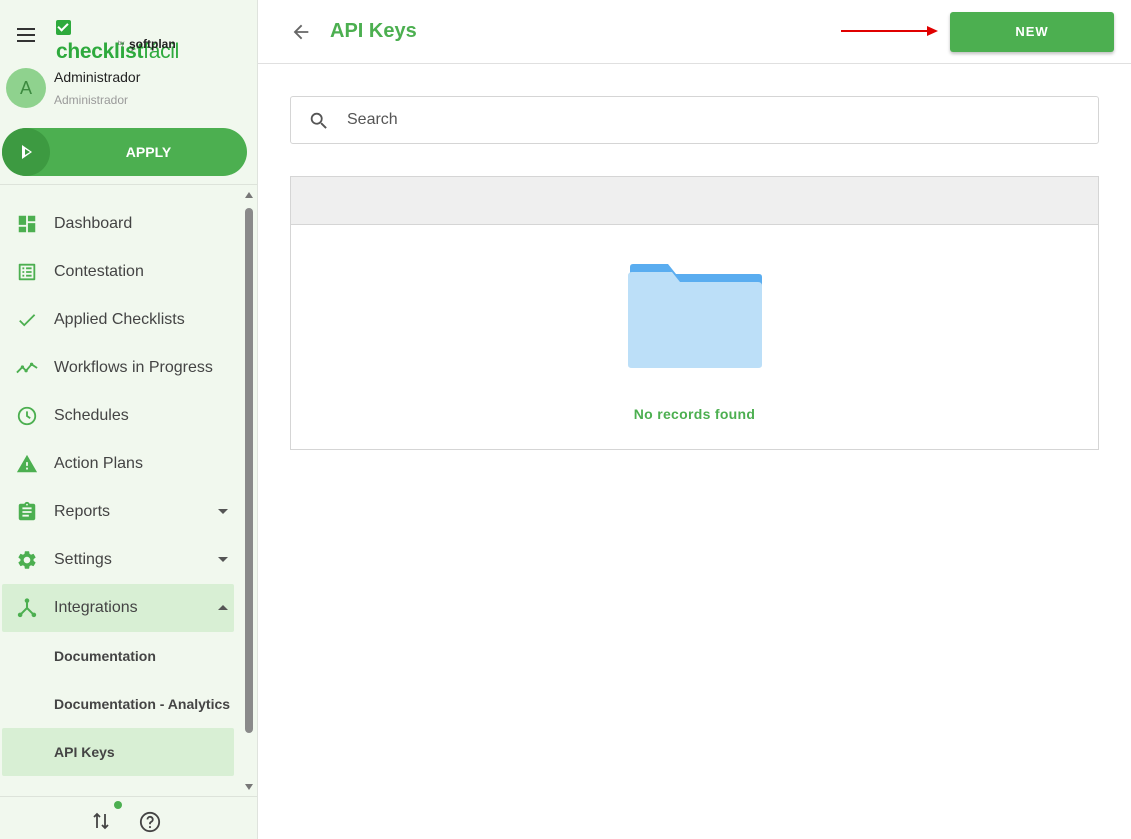 The height and width of the screenshot is (839, 1131). I want to click on chevron-up-icon, so click(223, 607).